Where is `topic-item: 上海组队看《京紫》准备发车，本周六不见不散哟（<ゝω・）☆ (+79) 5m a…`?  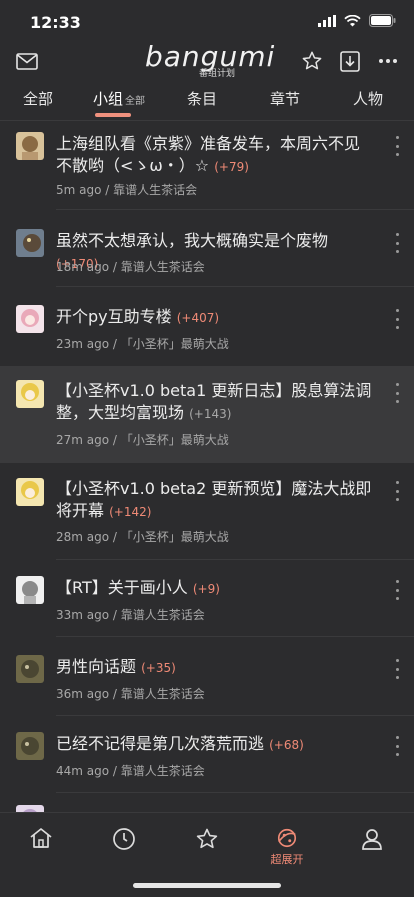 topic-item: 上海组队看《京紫》准备发车，本周六不见不散哟（<ゝω・）☆ (+79) 5m a… is located at coordinates (207, 165).